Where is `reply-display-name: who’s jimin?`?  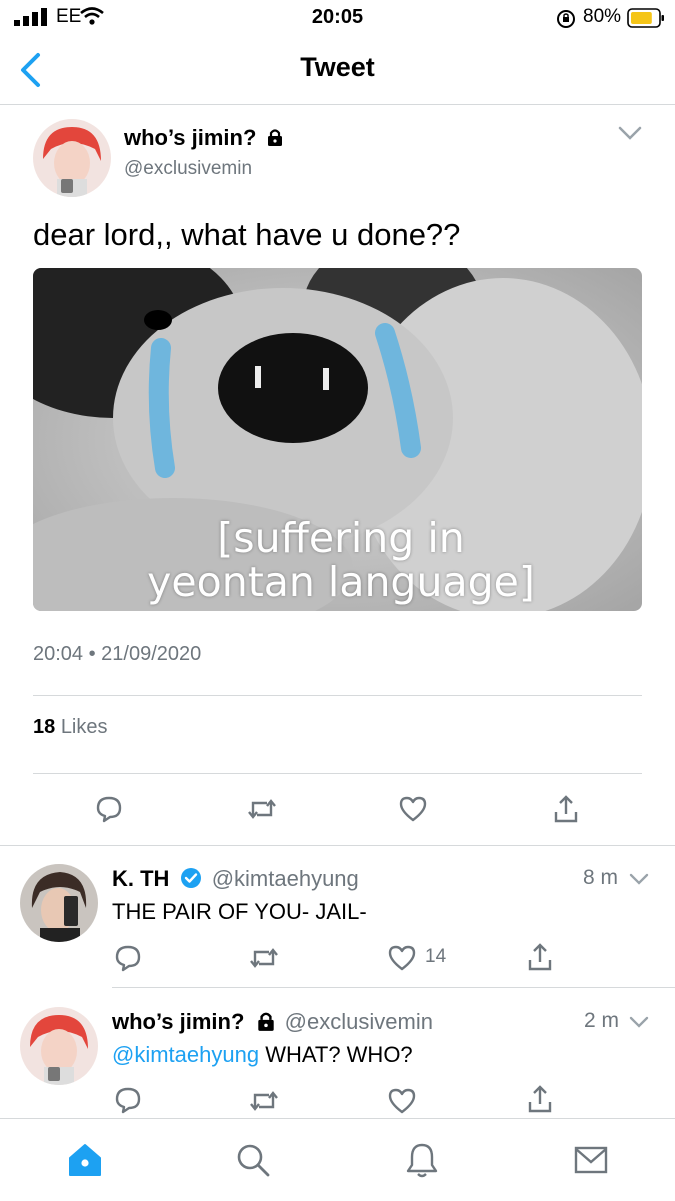 reply-display-name: who’s jimin? is located at coordinates (178, 1021).